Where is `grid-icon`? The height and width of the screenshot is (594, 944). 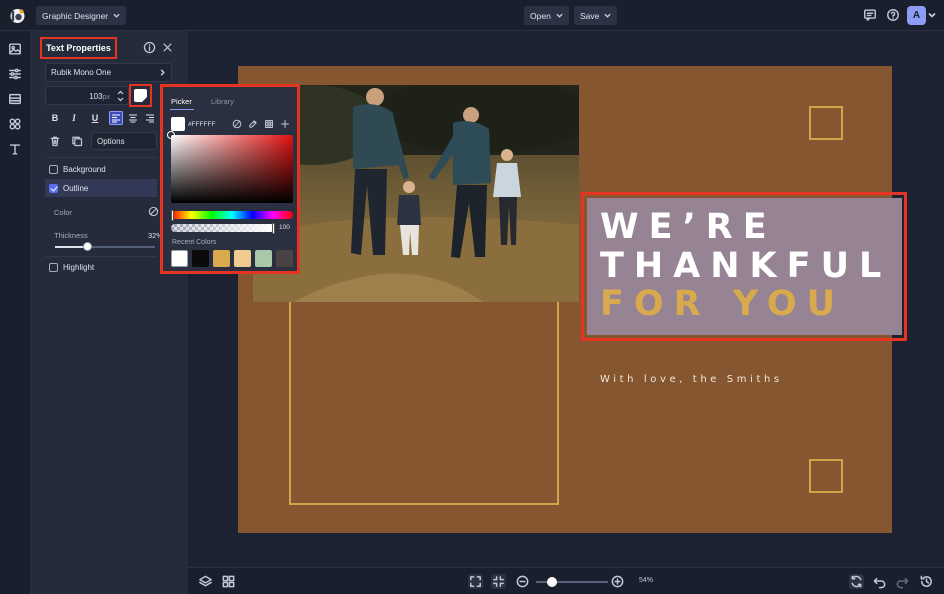 grid-icon is located at coordinates (269, 124).